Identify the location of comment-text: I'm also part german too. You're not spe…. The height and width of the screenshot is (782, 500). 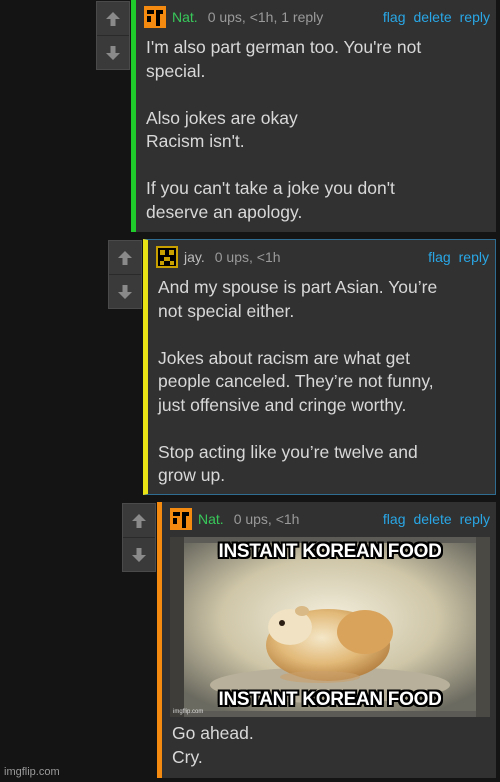
(284, 129).